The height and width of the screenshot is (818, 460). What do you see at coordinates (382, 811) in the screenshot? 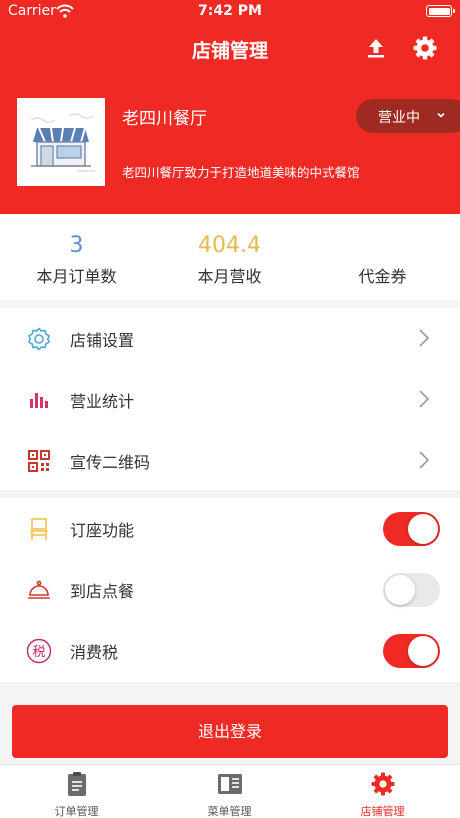
I see `tab-label: 店铺管理` at bounding box center [382, 811].